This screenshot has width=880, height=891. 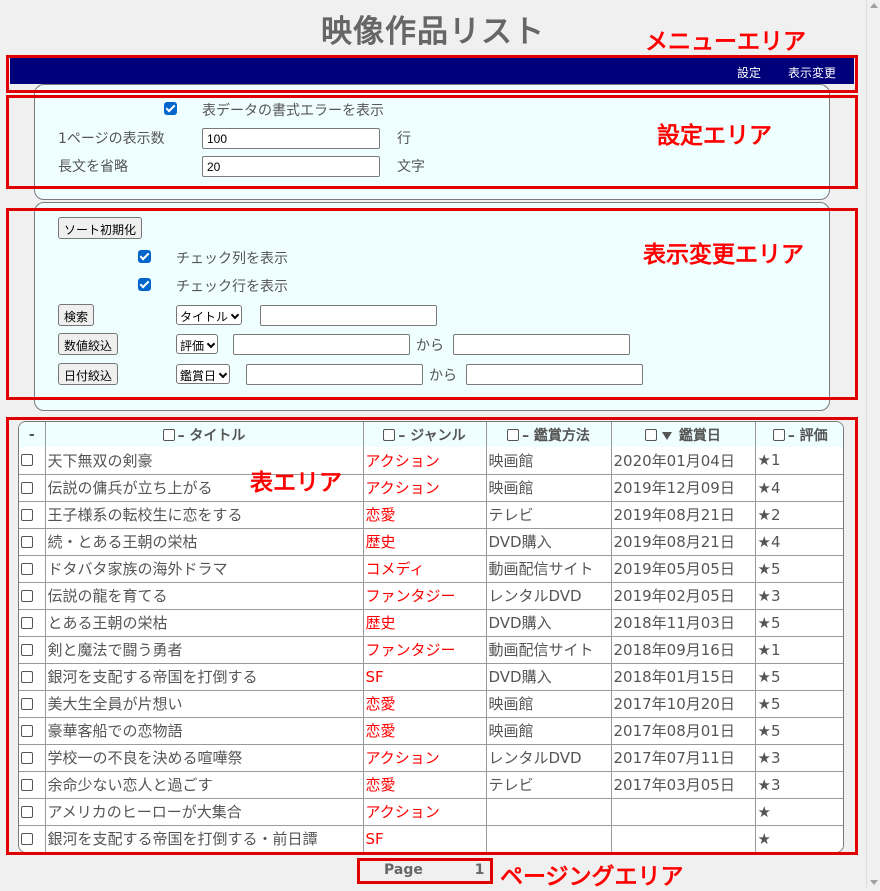 I want to click on scroll-up-icon, so click(x=874, y=5).